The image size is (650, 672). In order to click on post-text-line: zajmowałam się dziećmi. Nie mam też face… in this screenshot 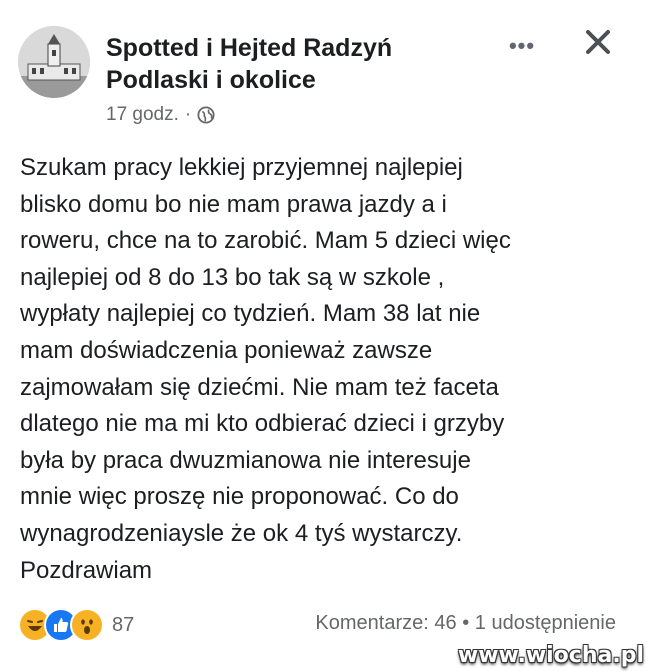, I will do `click(259, 387)`.